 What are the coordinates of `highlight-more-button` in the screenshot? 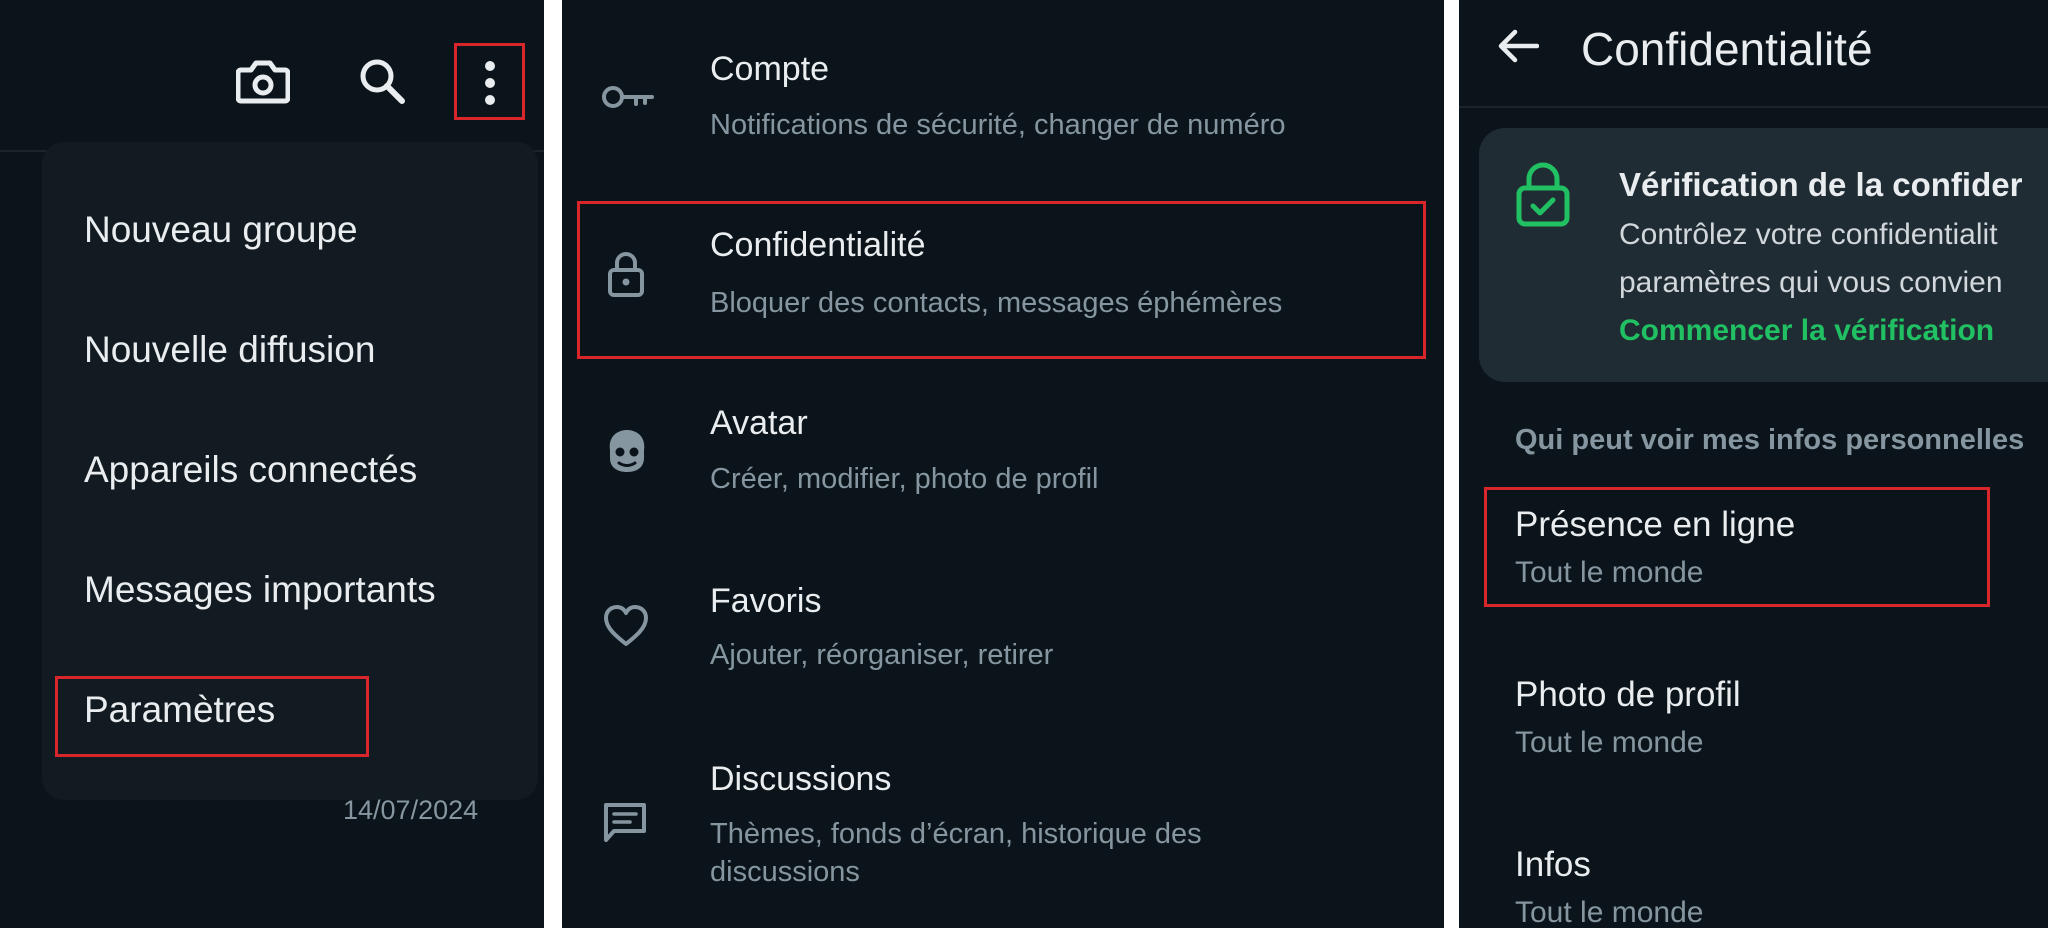 It's located at (489, 81).